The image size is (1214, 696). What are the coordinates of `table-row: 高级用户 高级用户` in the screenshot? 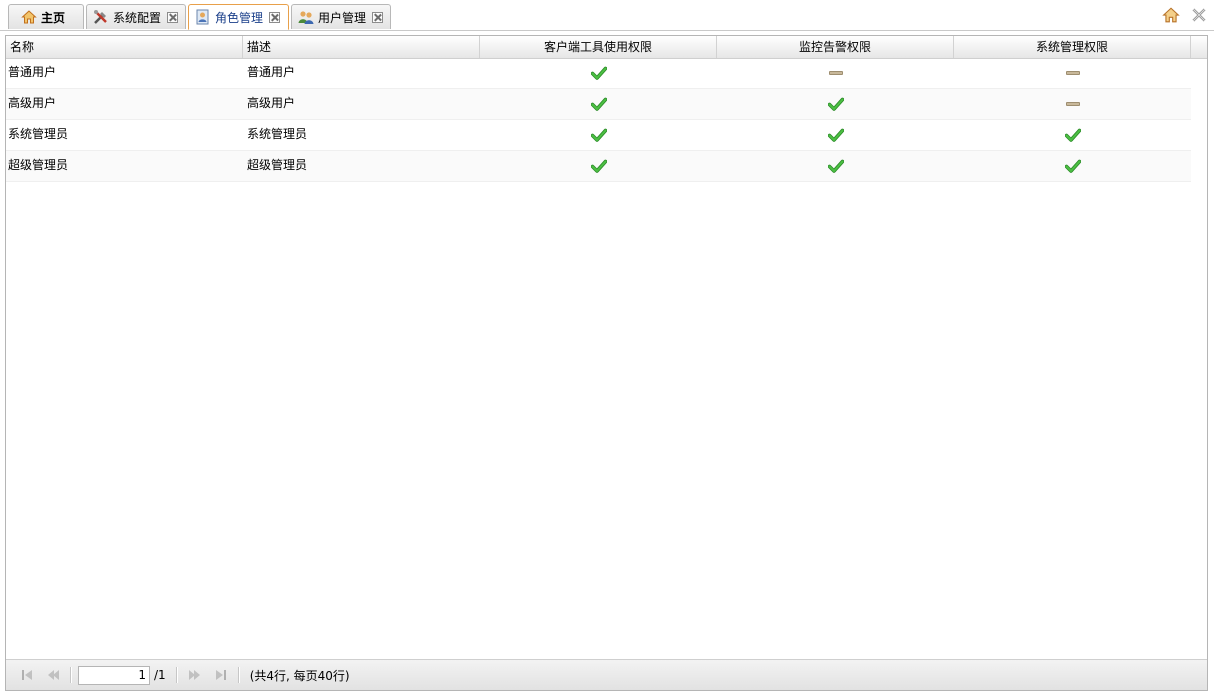 It's located at (598, 104).